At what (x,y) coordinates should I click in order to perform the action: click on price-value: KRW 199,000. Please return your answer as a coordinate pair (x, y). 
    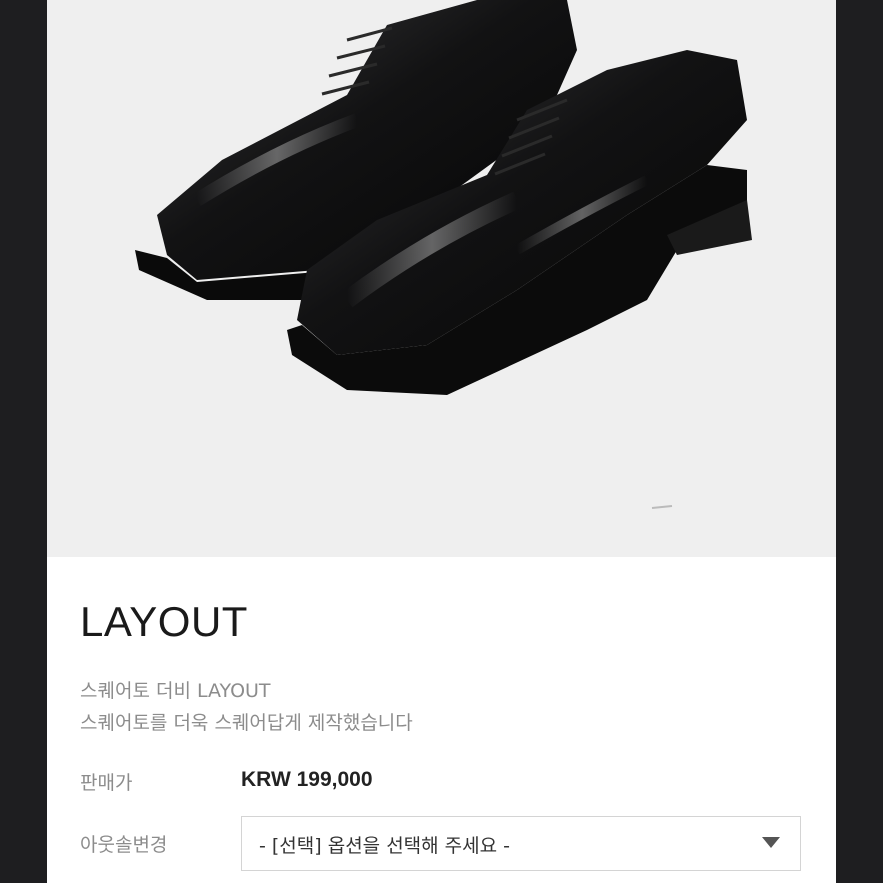
    Looking at the image, I should click on (307, 779).